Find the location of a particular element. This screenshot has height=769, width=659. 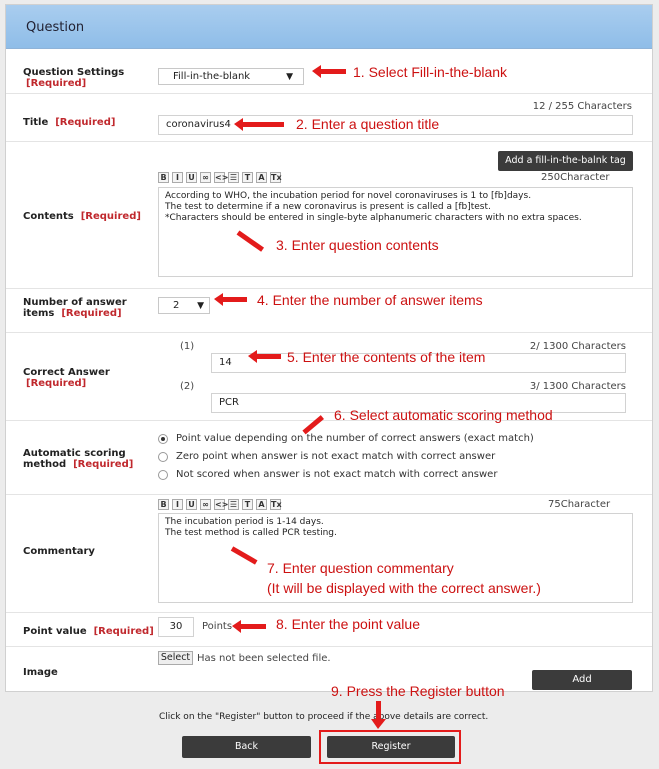

add-fill-in-blank-tag-button: Add a fill-in-the-balnk tag is located at coordinates (565, 161).